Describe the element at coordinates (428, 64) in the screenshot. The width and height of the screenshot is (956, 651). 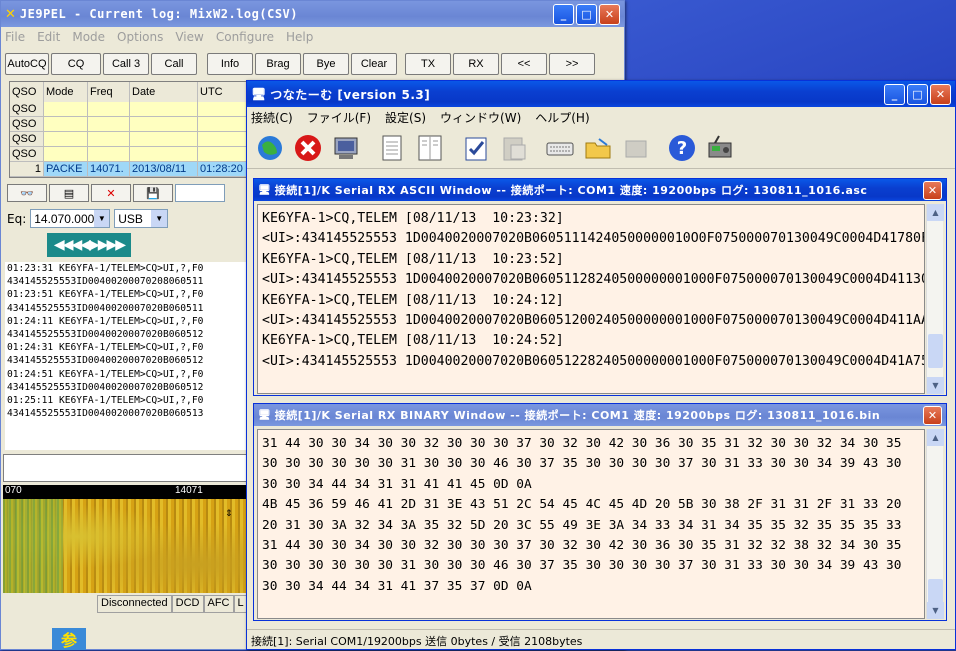
I see `tx-button: TX` at that location.